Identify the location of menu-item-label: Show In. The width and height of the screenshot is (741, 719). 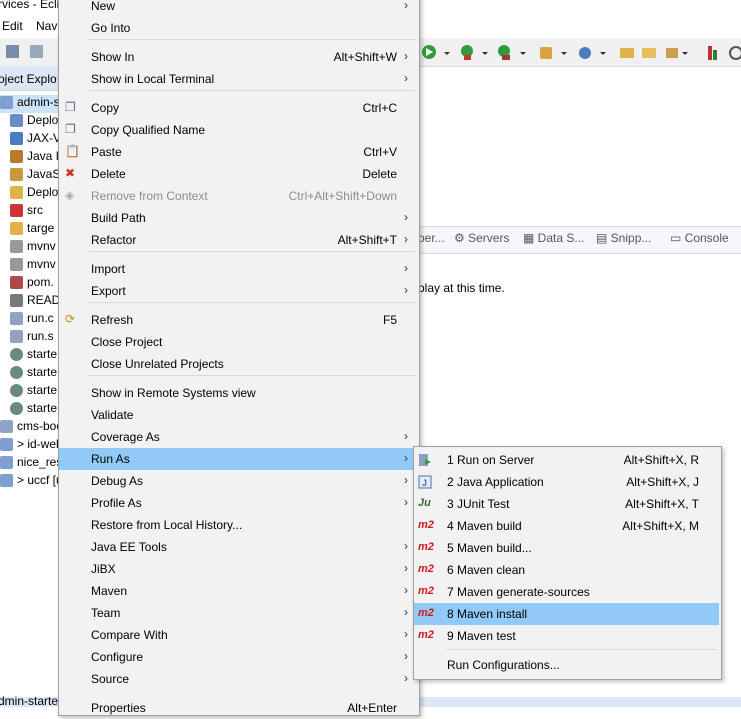
(113, 57).